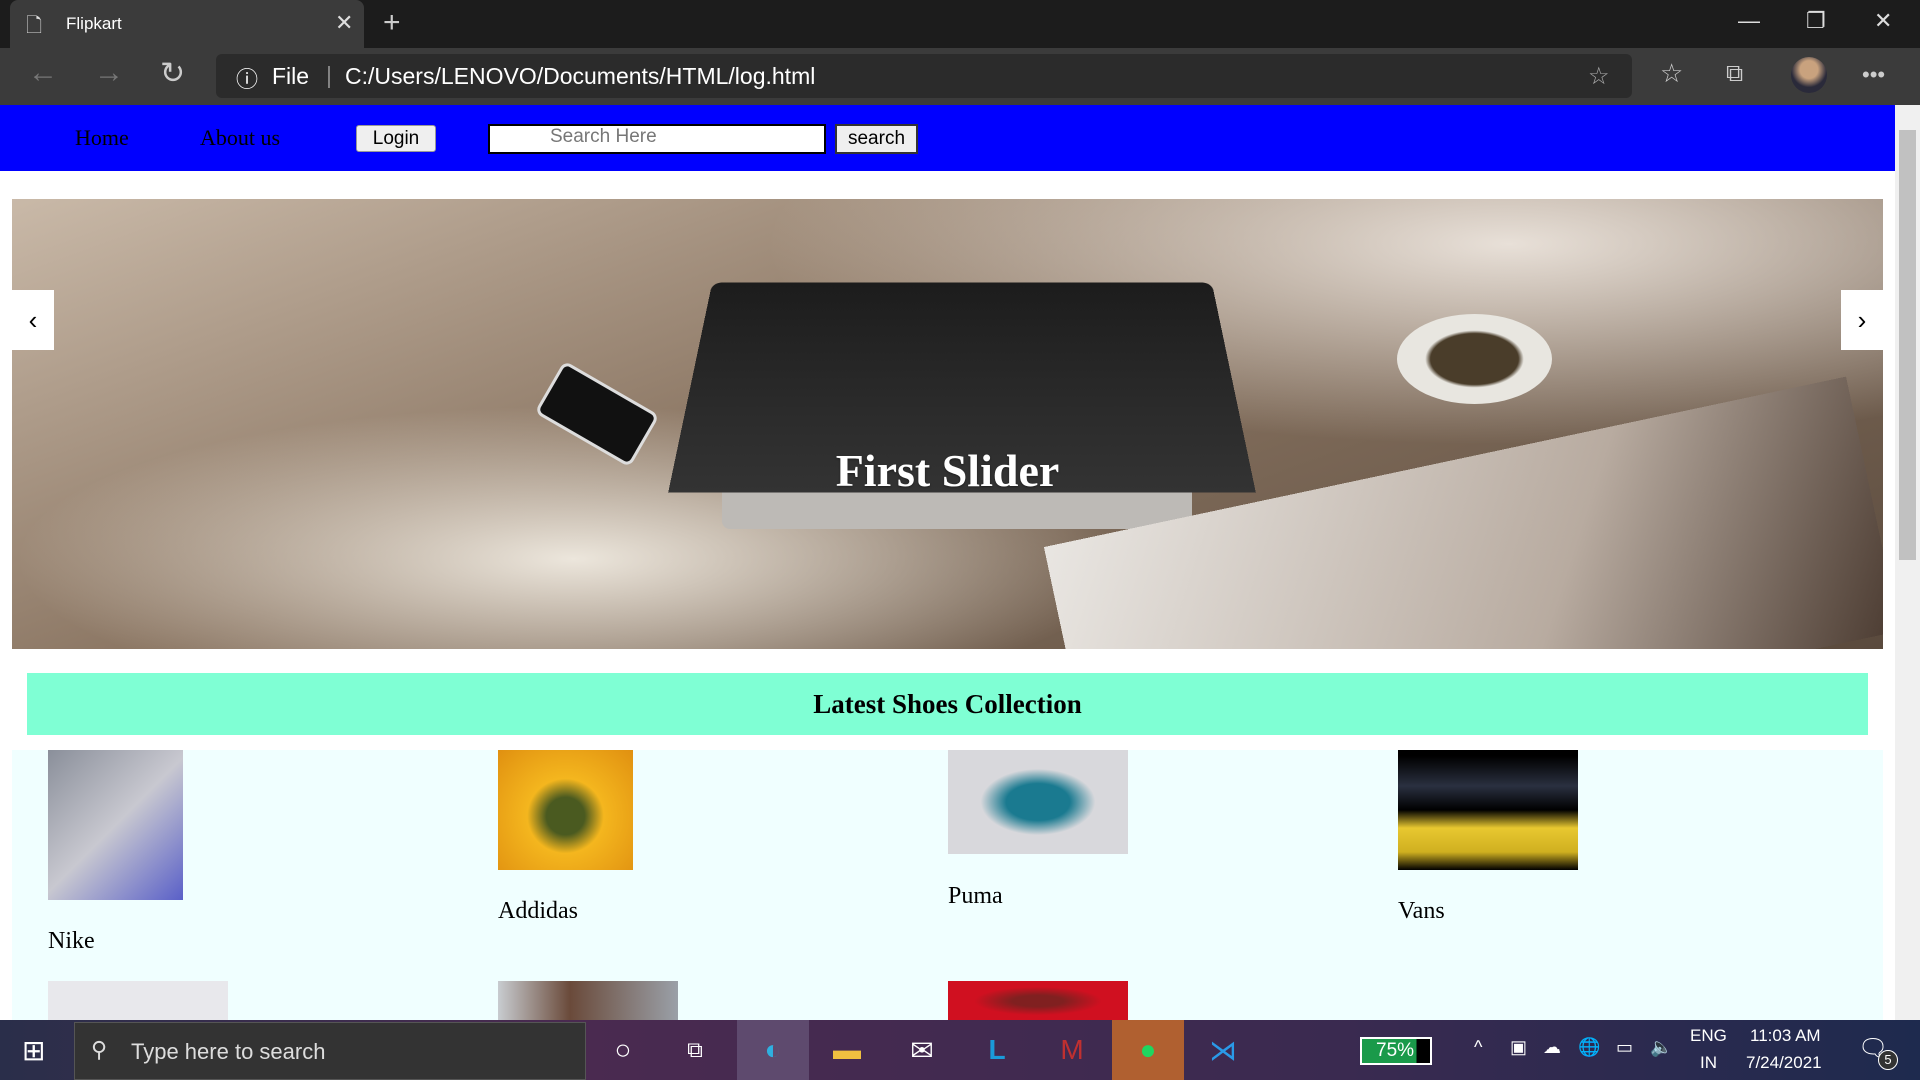  I want to click on volume-icon: 🔈, so click(1661, 1047).